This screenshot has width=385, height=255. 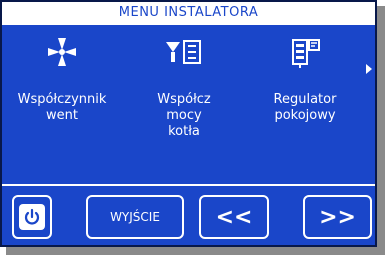 I want to click on menu-title: MENU INSTALATORA, so click(x=188, y=12).